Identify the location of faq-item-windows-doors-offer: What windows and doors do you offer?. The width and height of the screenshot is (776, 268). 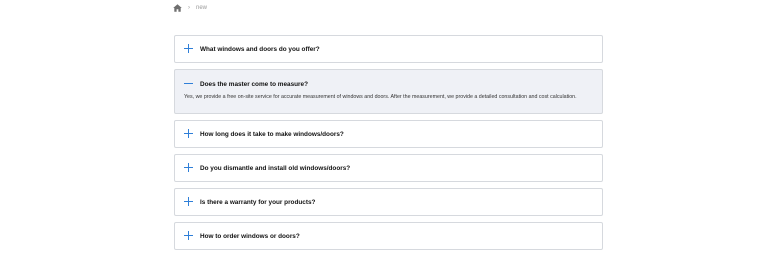
(388, 49).